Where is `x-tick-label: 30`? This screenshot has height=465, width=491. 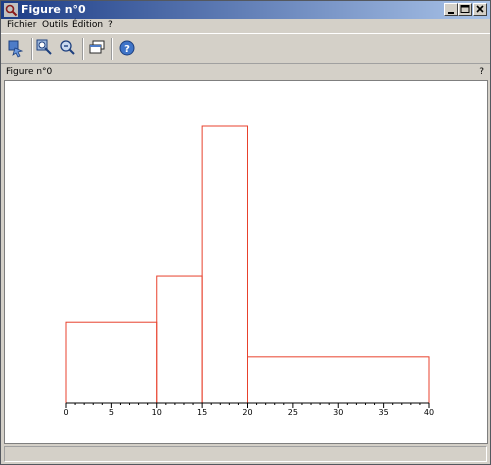
x-tick-label: 30 is located at coordinates (338, 412).